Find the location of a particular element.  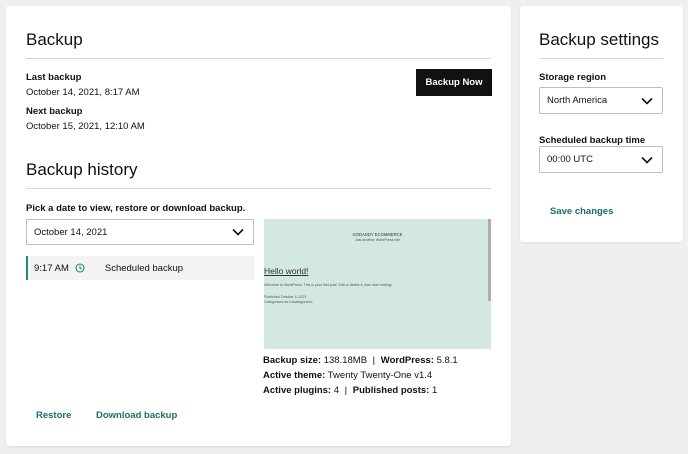

storage-region-label: Storage region is located at coordinates (573, 77).